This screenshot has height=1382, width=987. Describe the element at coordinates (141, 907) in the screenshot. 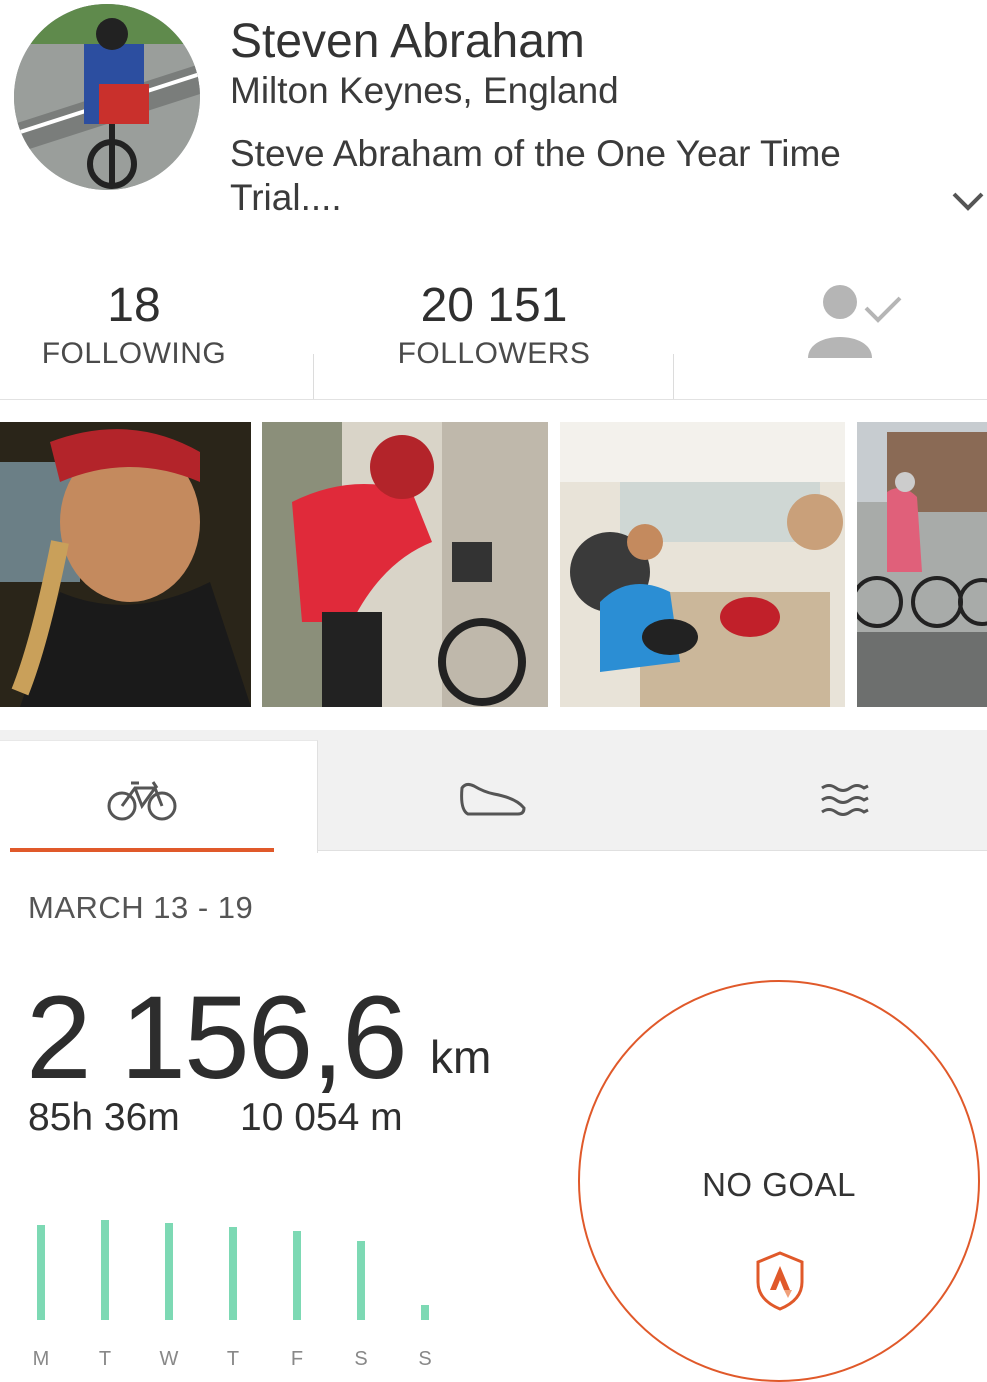

I see `week-range: MARCH 13 - 19` at that location.